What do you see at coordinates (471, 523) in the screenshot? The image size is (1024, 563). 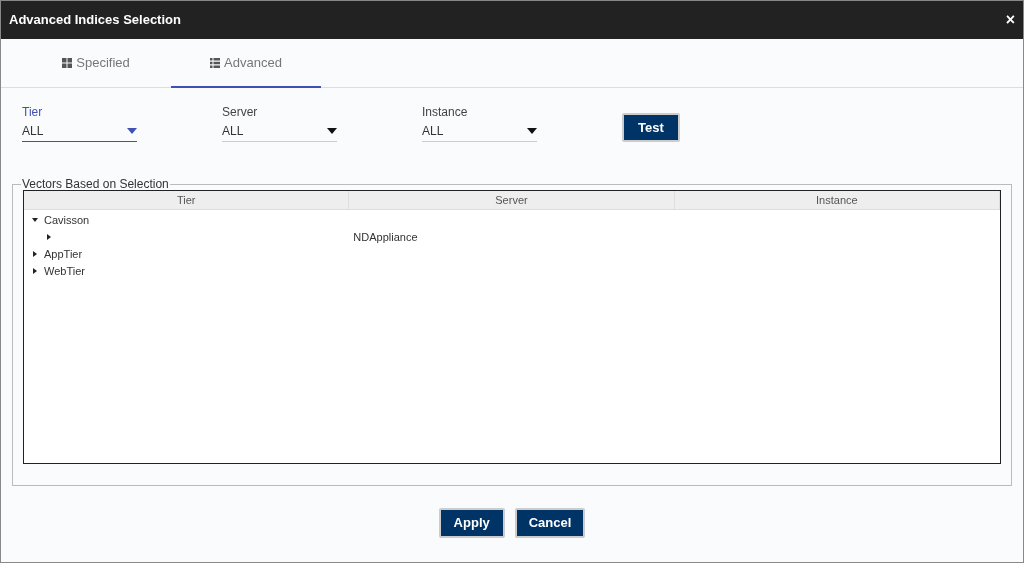 I see `apply-button: Apply` at bounding box center [471, 523].